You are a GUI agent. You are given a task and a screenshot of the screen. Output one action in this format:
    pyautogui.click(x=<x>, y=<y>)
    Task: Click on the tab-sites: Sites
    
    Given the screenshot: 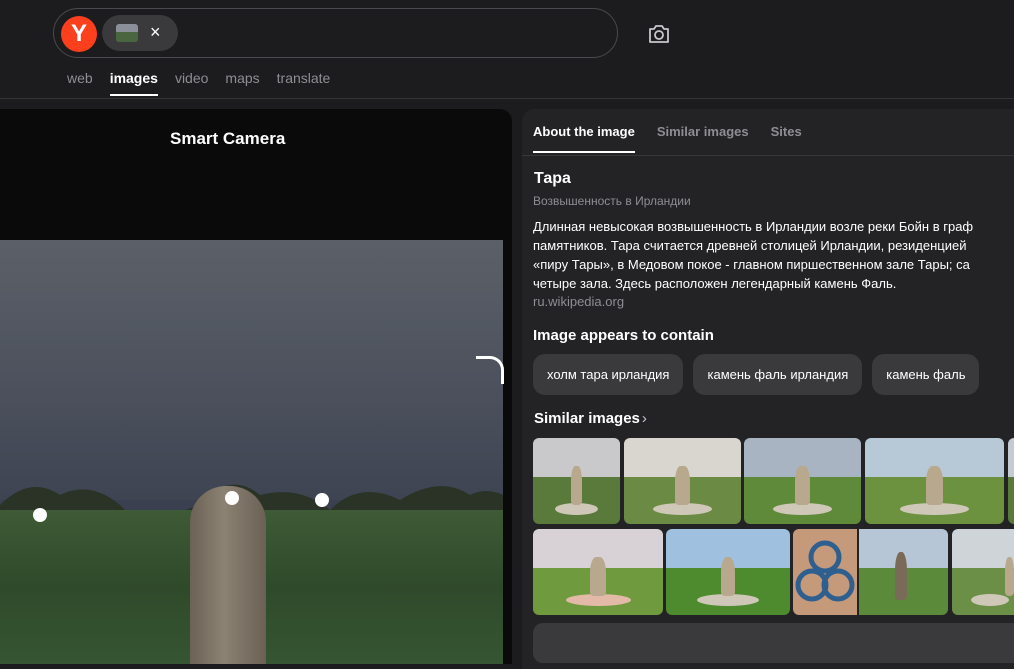 What is the action you would take?
    pyautogui.click(x=786, y=138)
    